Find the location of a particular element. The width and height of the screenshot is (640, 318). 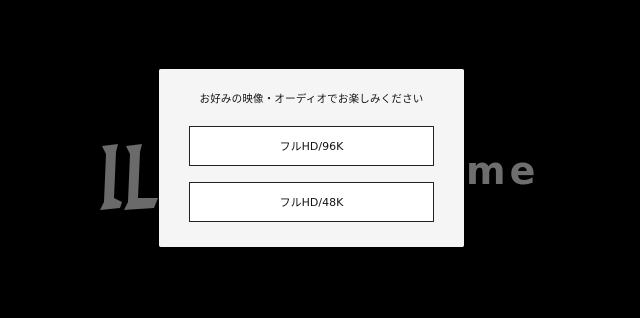

option-fullhd-48k-button: フルHD/48K is located at coordinates (311, 202).